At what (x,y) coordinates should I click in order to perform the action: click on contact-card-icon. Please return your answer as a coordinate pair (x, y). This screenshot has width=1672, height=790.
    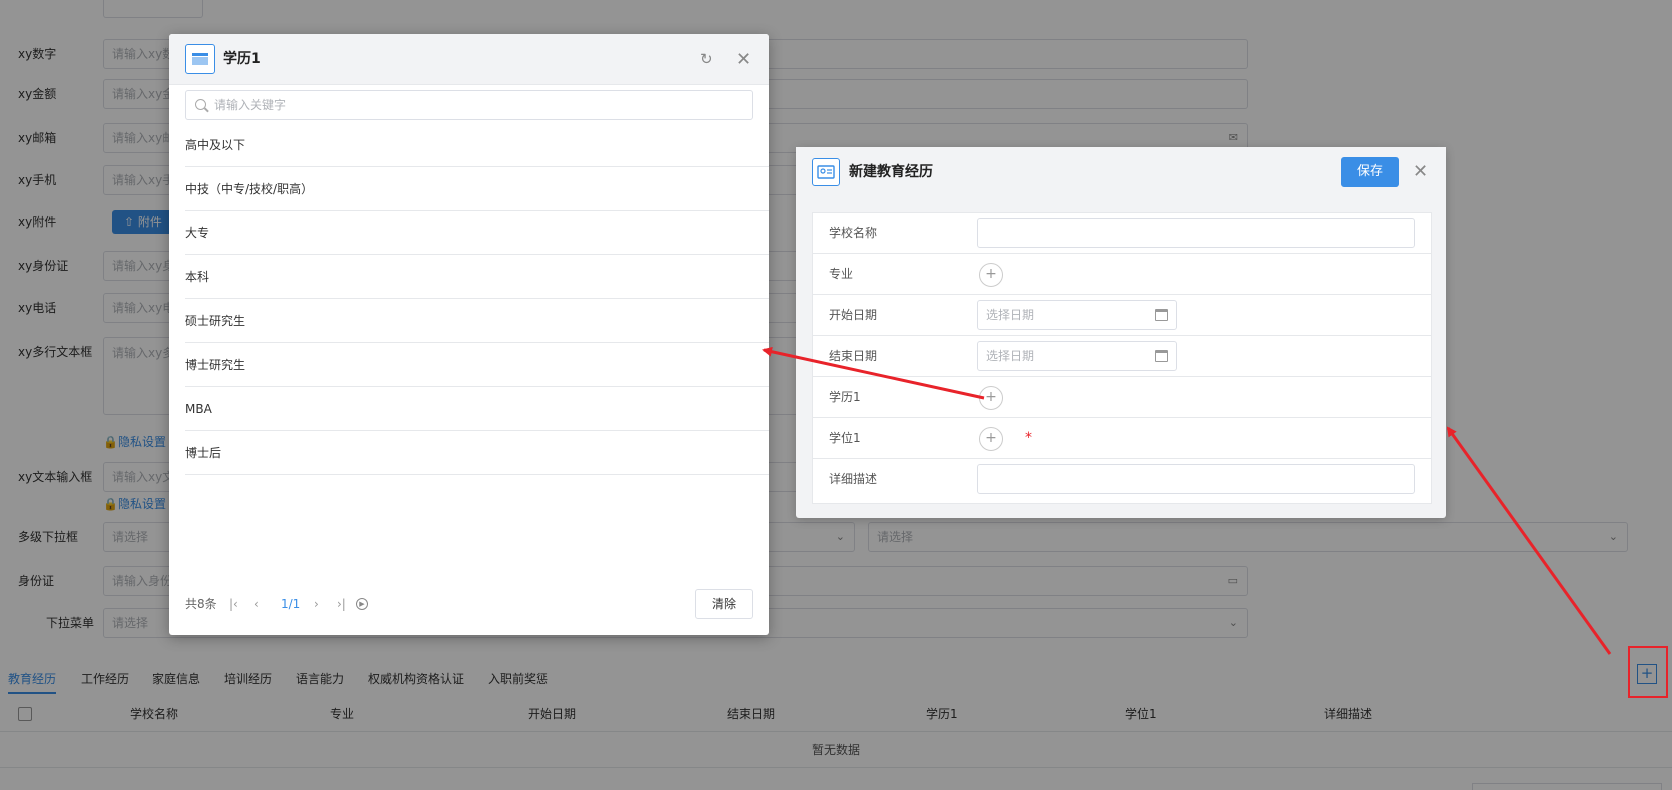
    Looking at the image, I should click on (826, 172).